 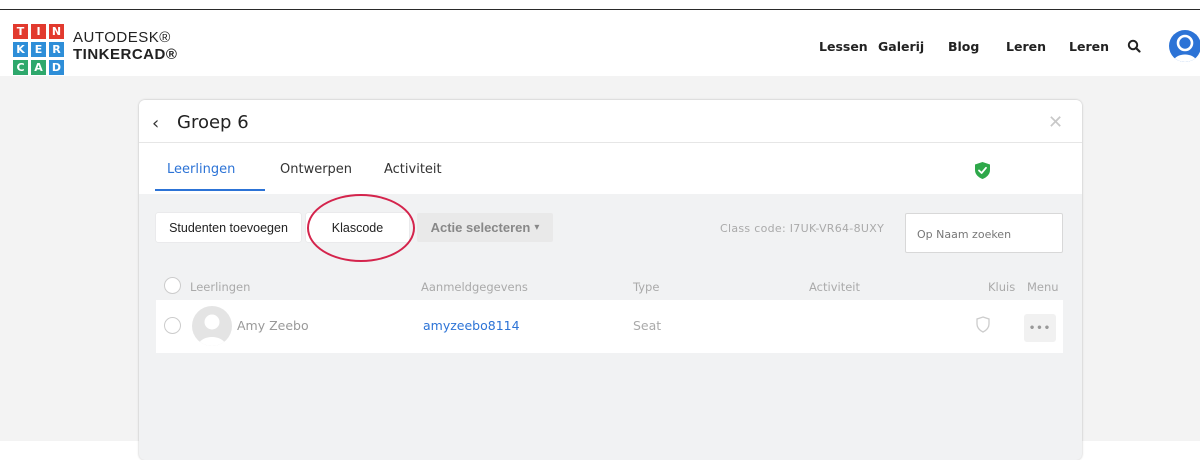 What do you see at coordinates (982, 172) in the screenshot?
I see `shield-check-icon` at bounding box center [982, 172].